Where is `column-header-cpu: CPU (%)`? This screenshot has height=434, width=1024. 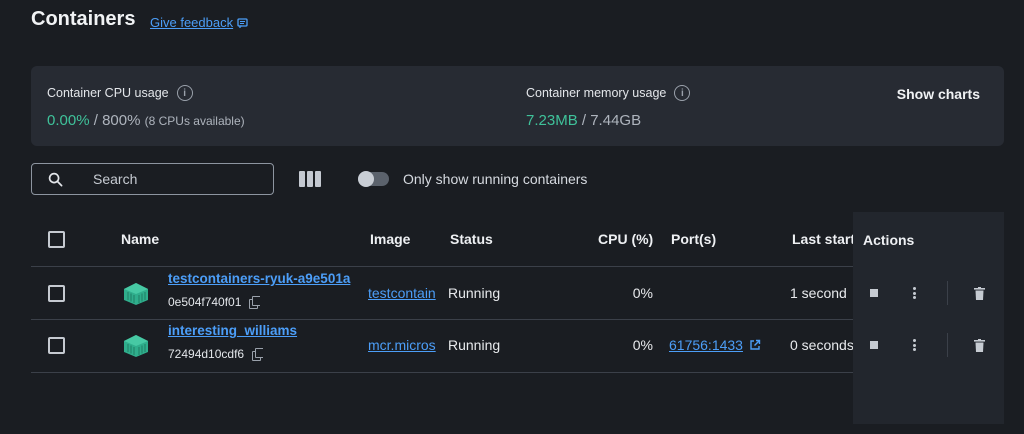
column-header-cpu: CPU (%) is located at coordinates (625, 239).